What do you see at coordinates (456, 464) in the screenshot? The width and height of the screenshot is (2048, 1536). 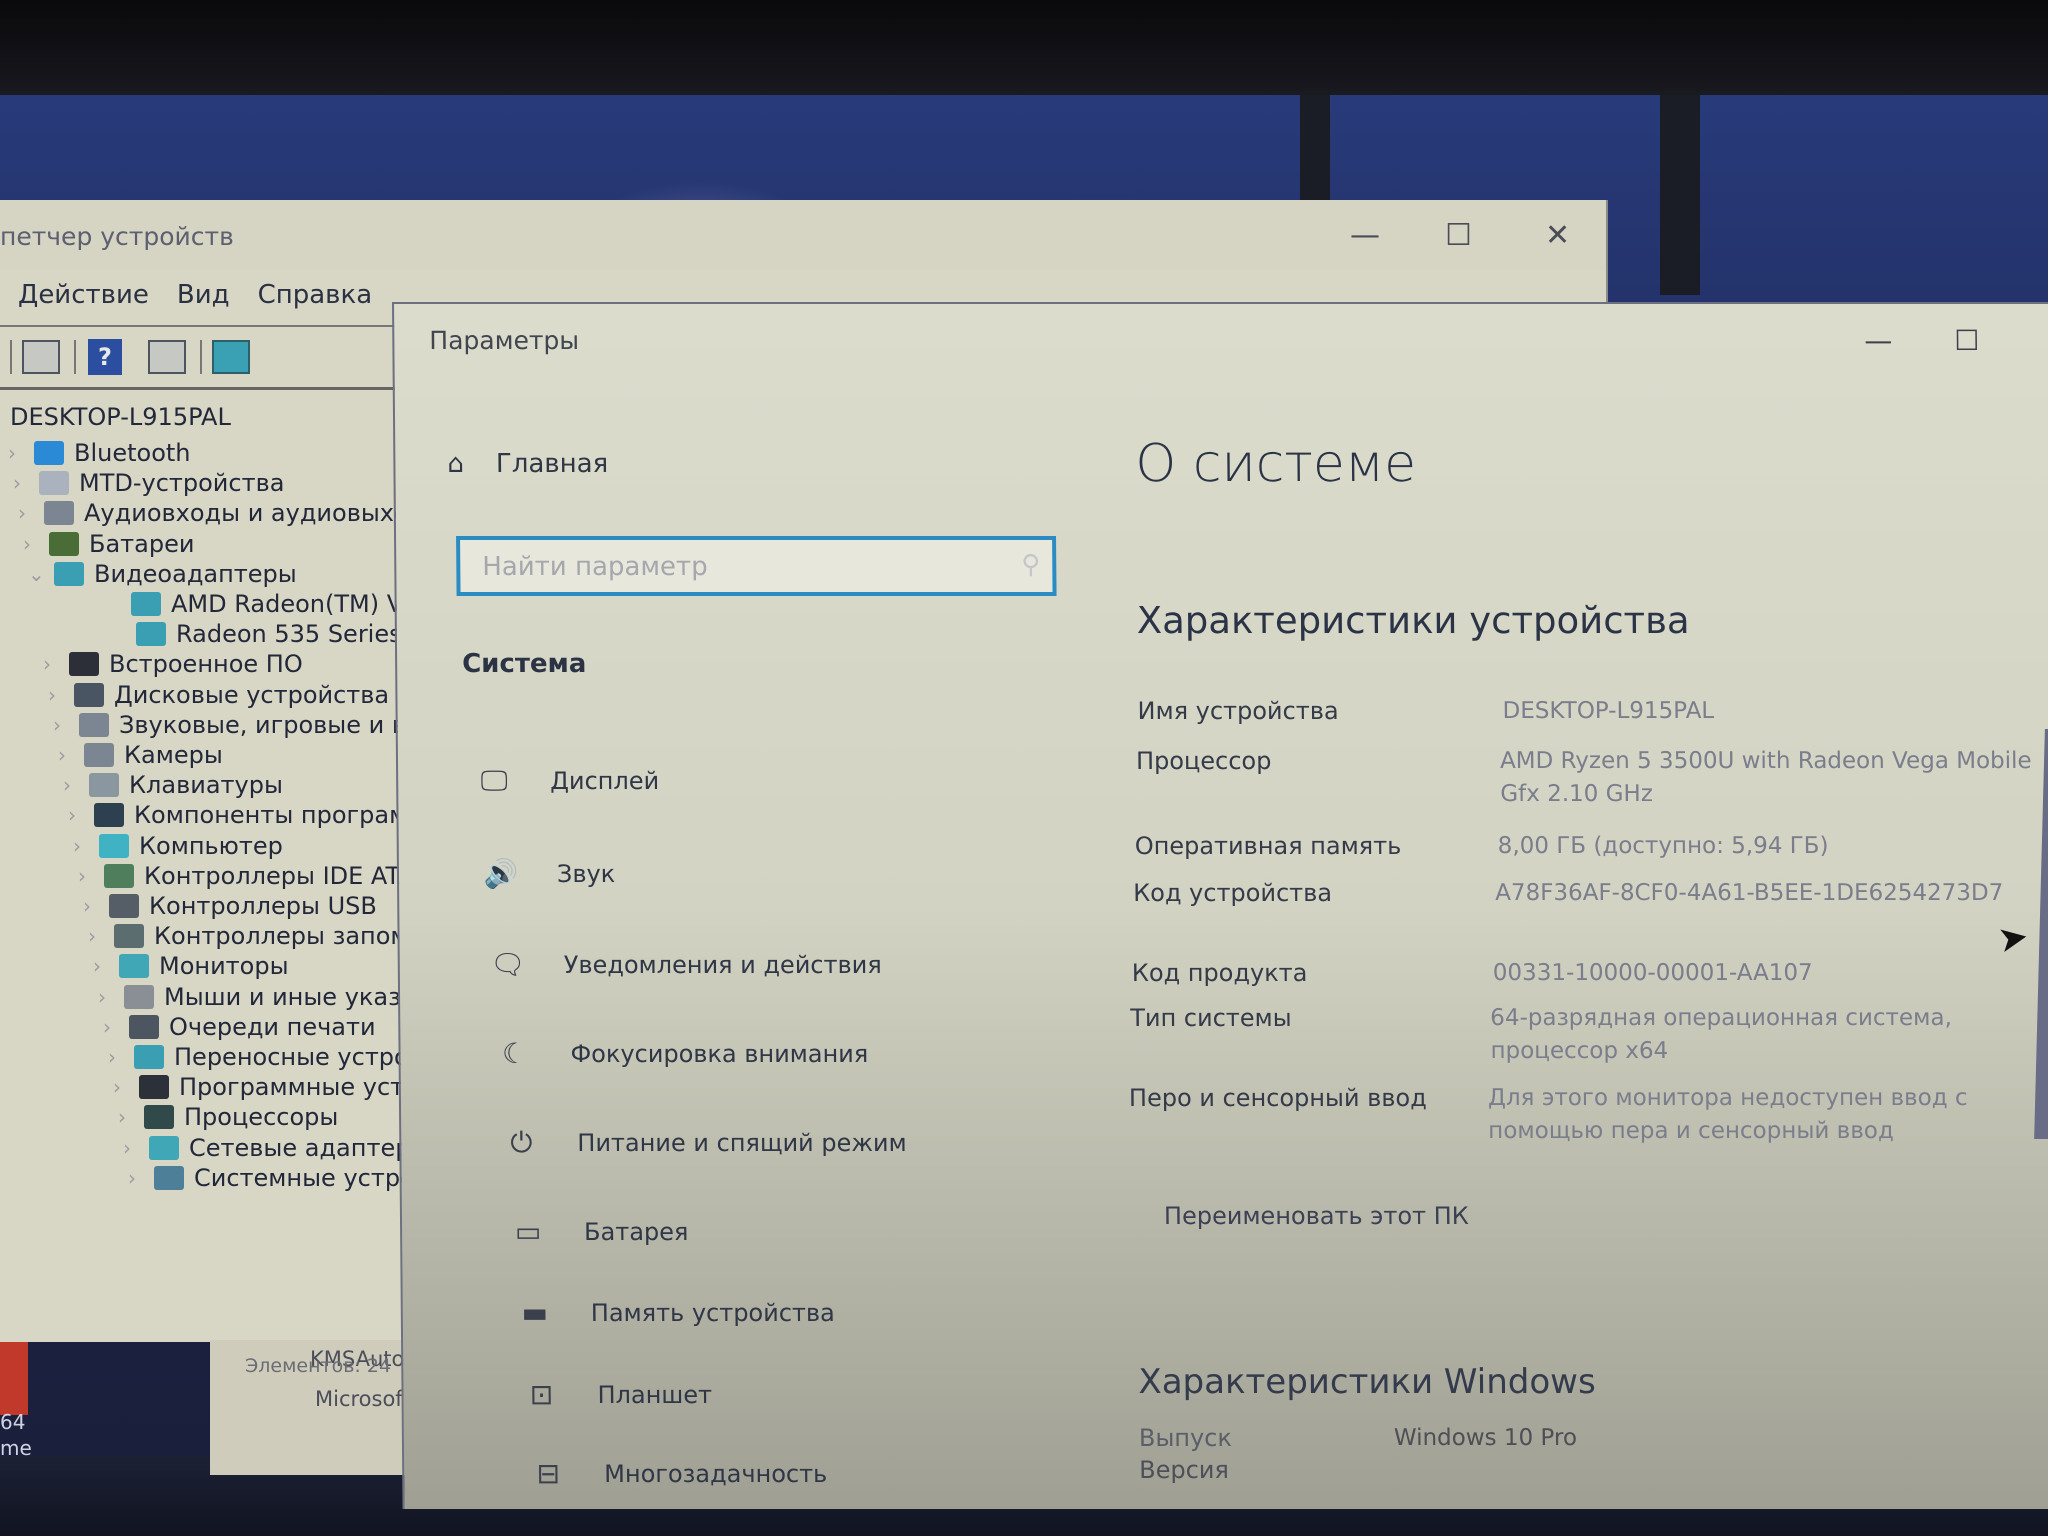 I see `home-icon: ⌂` at bounding box center [456, 464].